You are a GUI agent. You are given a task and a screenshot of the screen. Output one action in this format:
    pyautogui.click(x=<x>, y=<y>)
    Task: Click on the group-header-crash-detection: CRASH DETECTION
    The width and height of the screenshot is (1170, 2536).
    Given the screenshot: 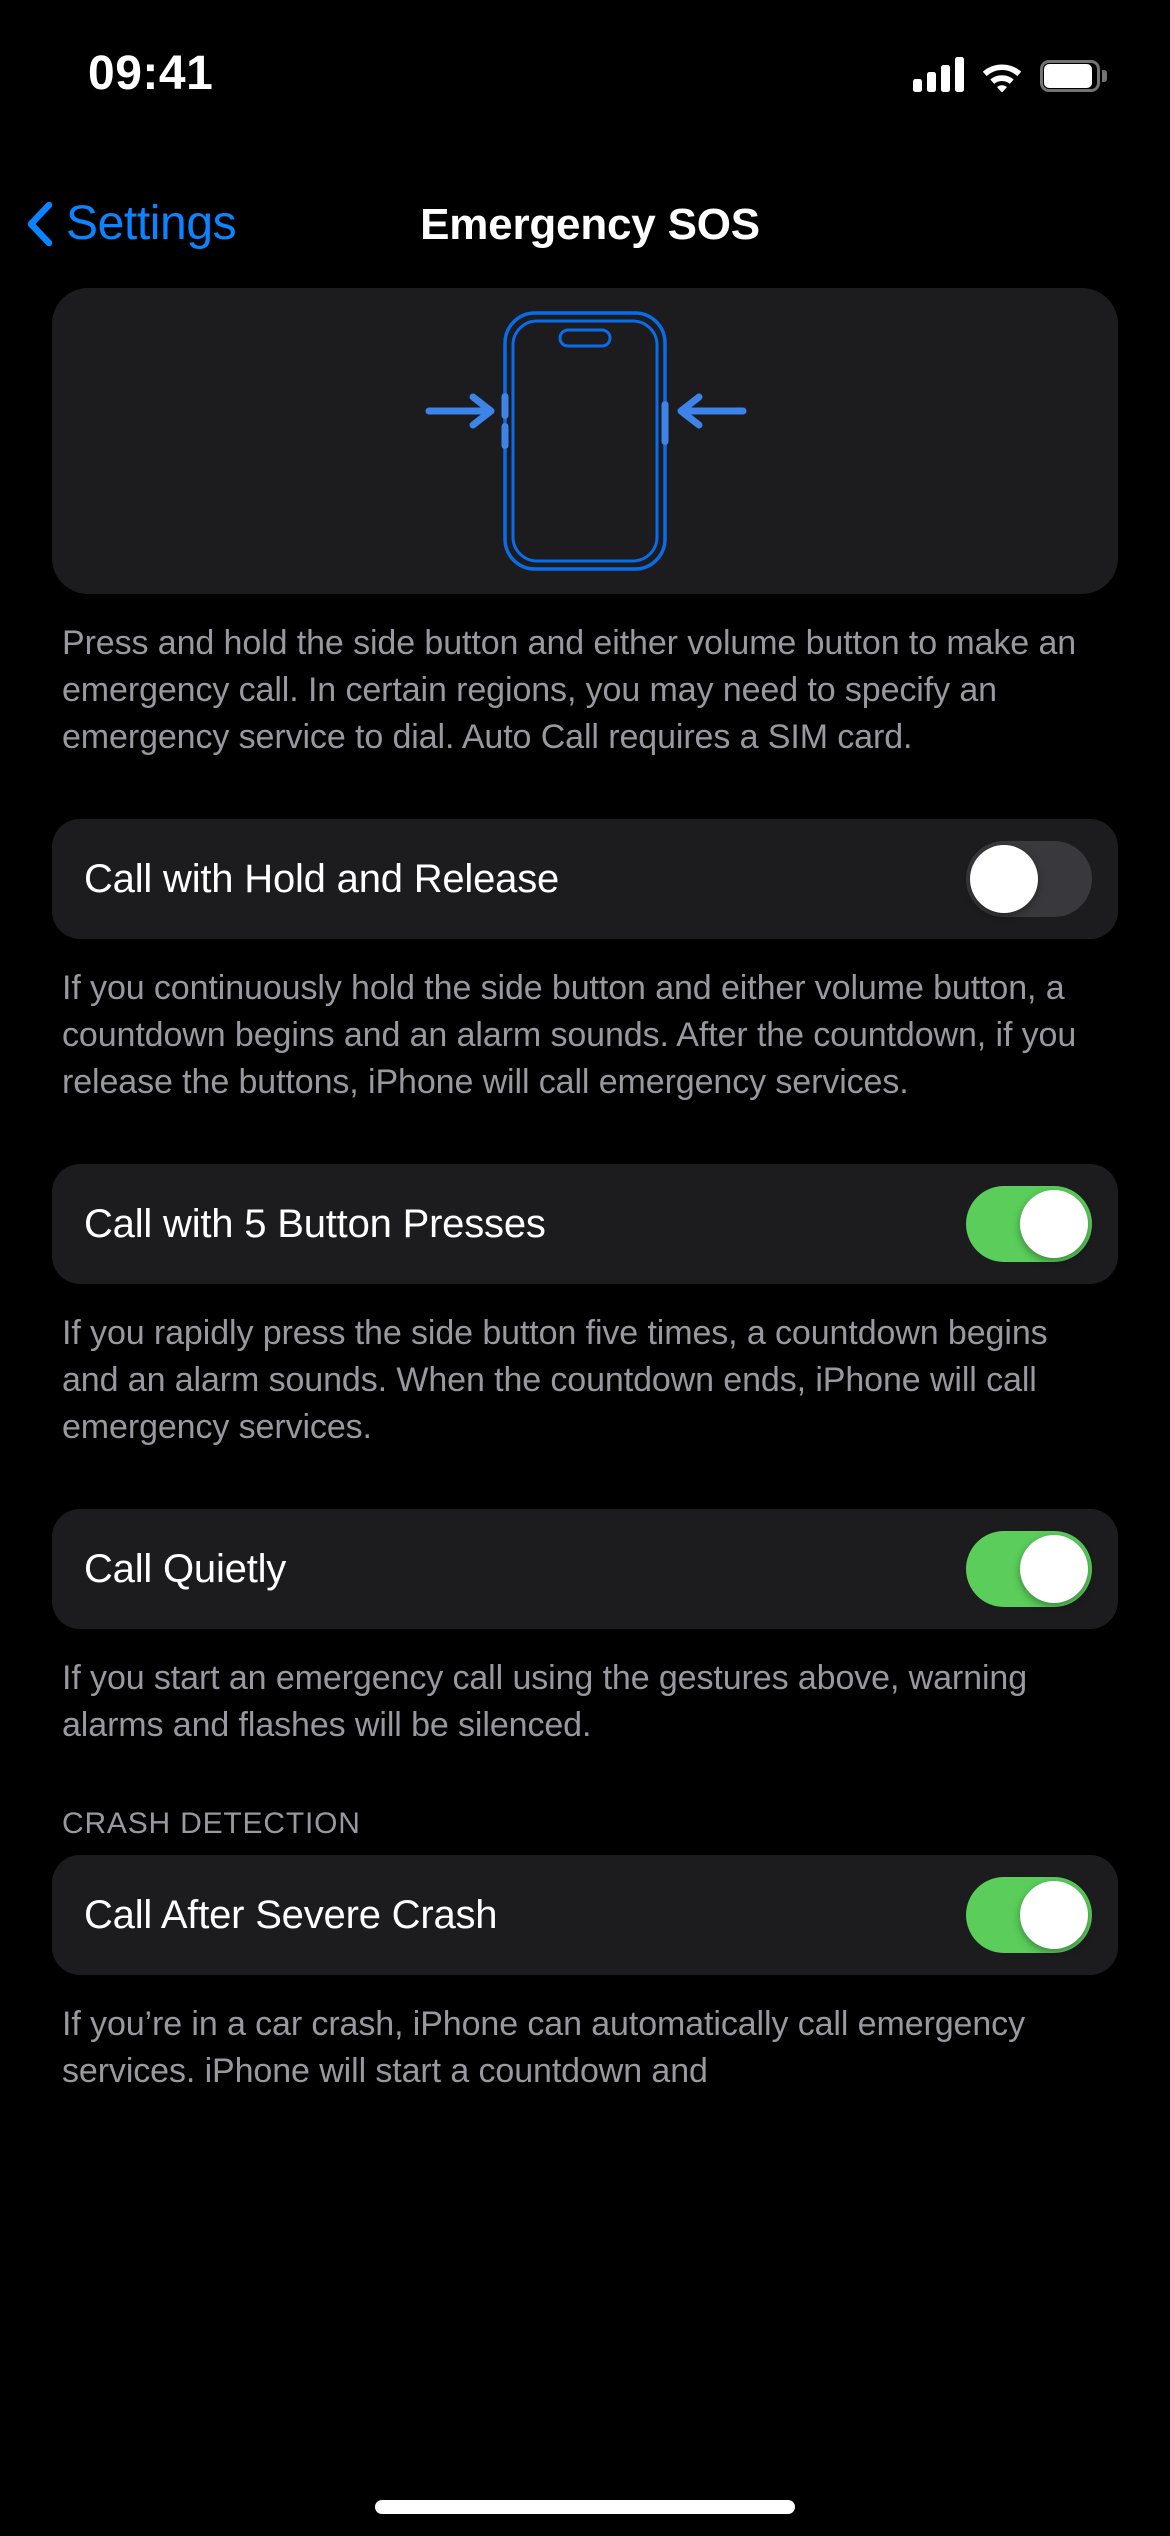 What is the action you would take?
    pyautogui.click(x=211, y=1823)
    